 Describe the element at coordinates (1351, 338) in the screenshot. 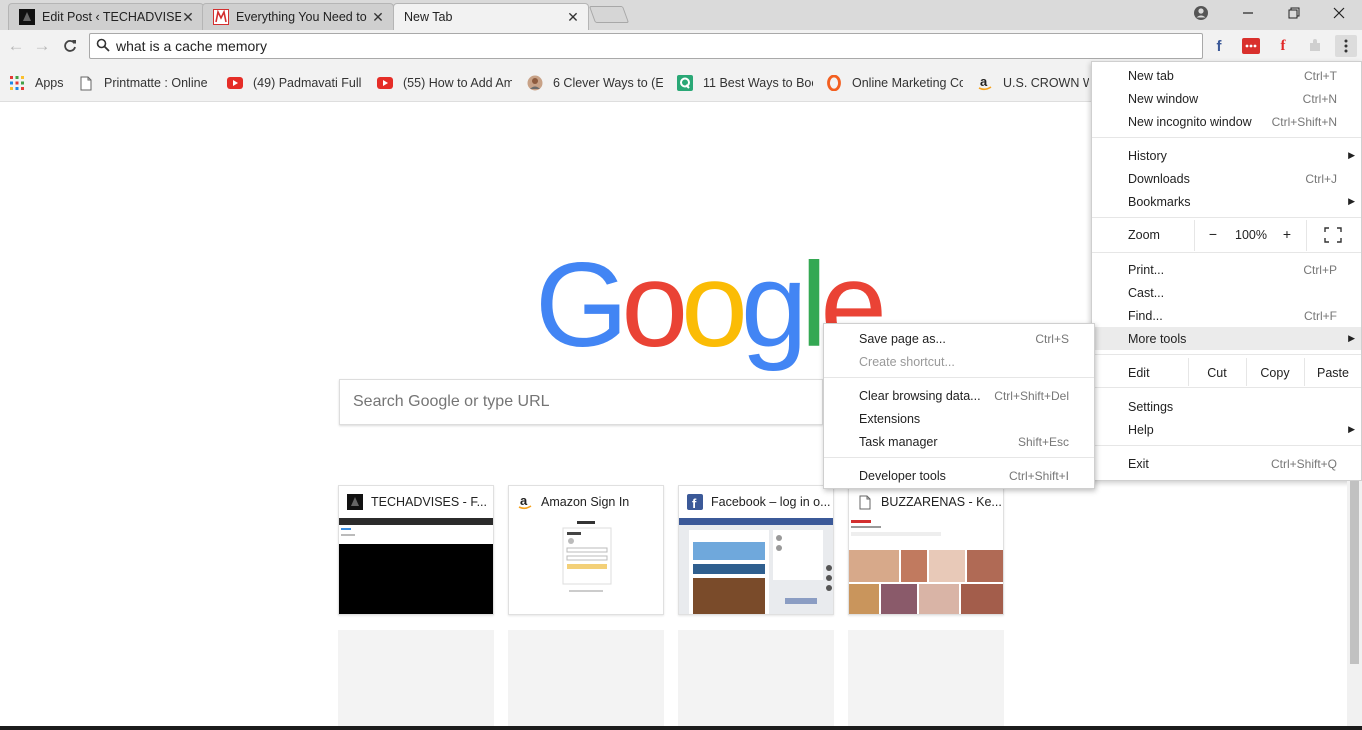

I see `submenu-arrow-icon: ▶` at that location.